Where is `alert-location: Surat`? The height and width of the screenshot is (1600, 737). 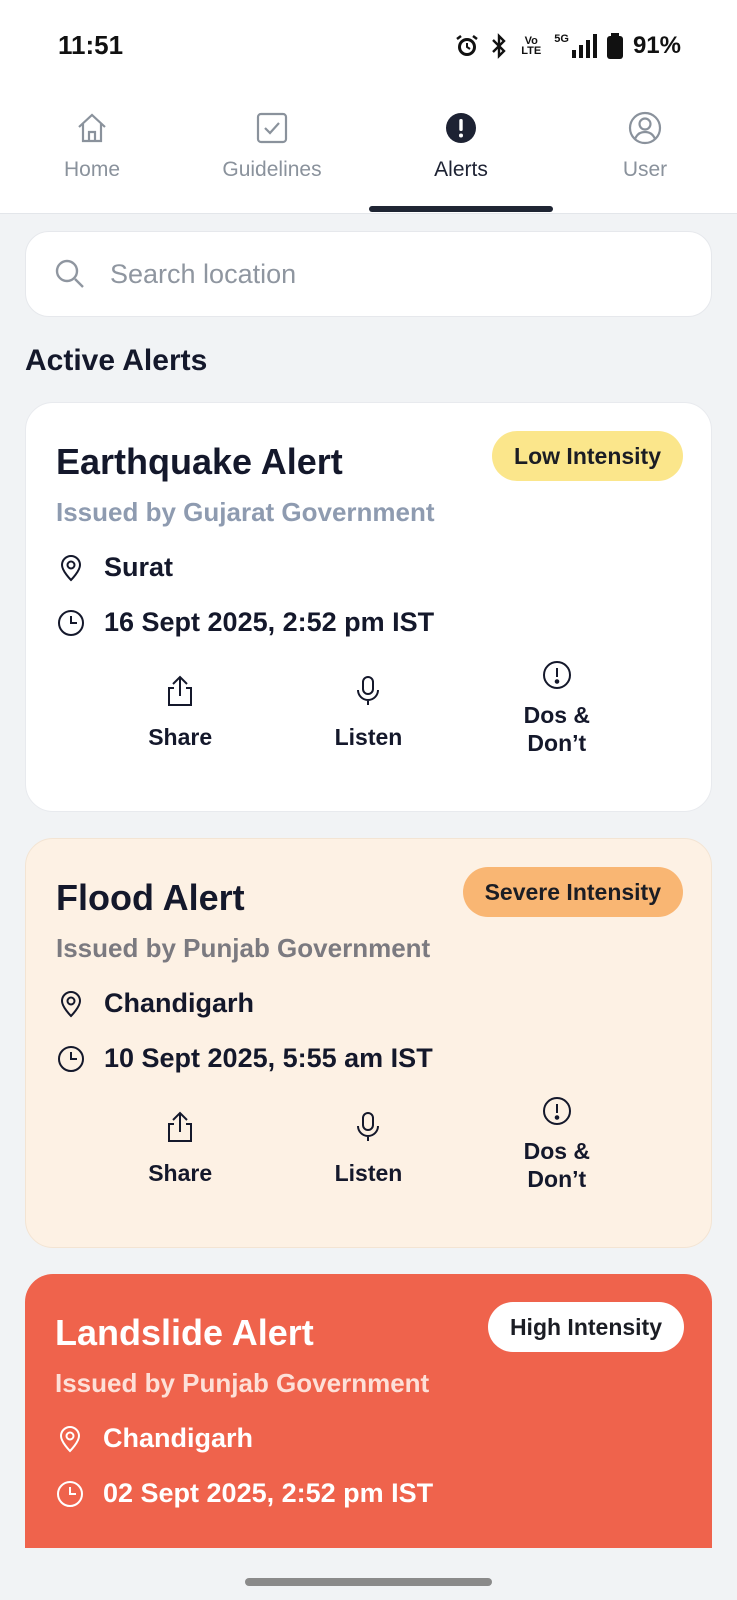
alert-location: Surat is located at coordinates (139, 567).